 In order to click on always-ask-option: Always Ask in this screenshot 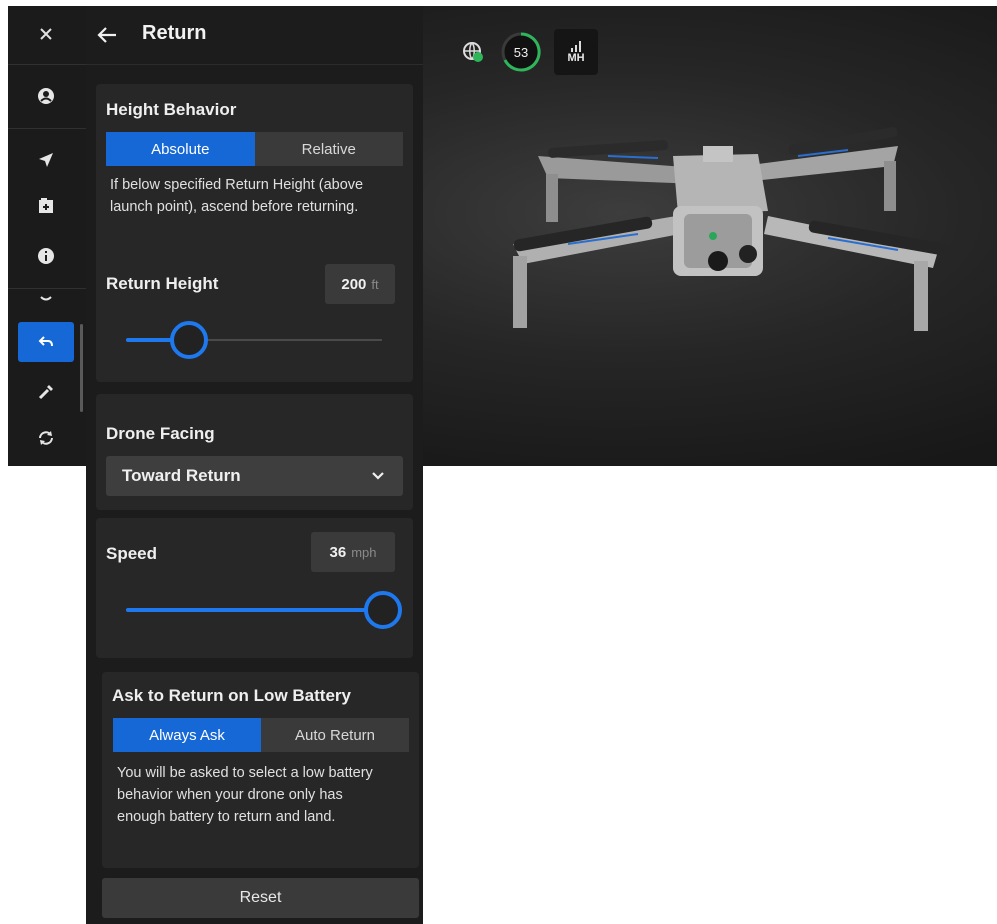, I will do `click(187, 735)`.